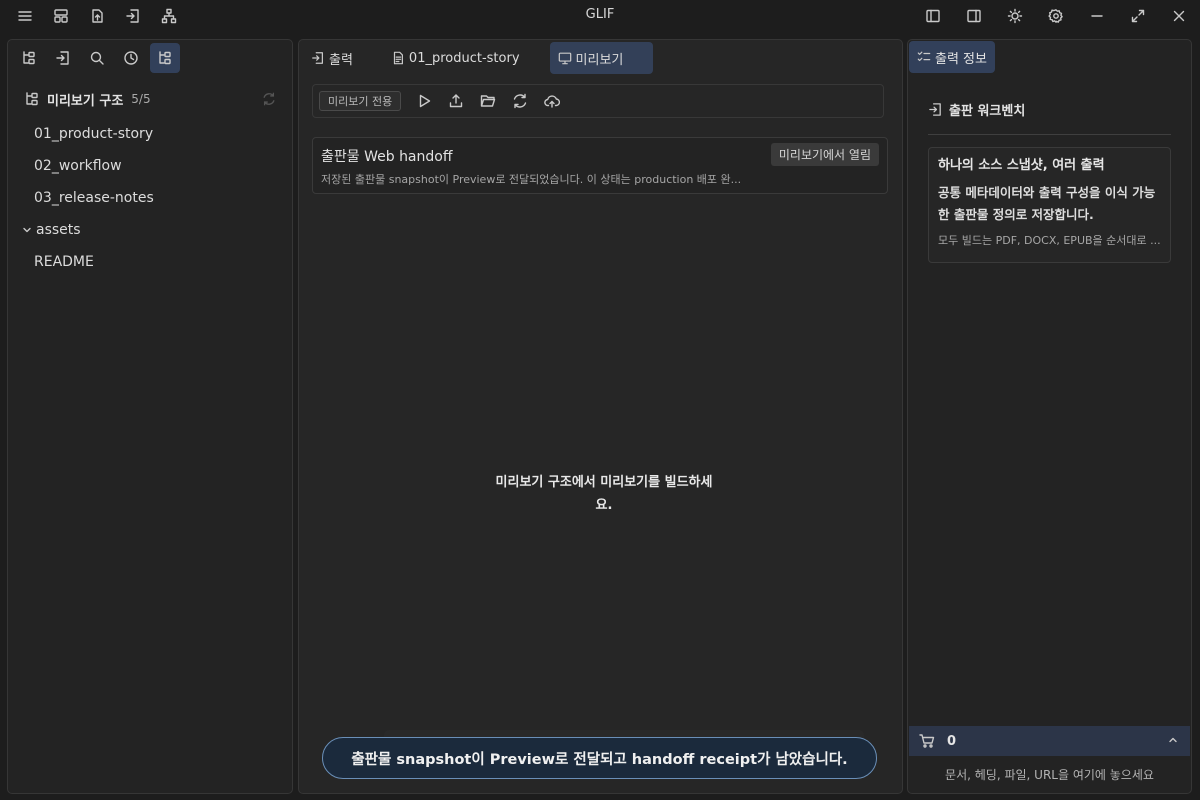 This screenshot has width=1200, height=800. Describe the element at coordinates (952, 741) in the screenshot. I see `cart-count: 0` at that location.